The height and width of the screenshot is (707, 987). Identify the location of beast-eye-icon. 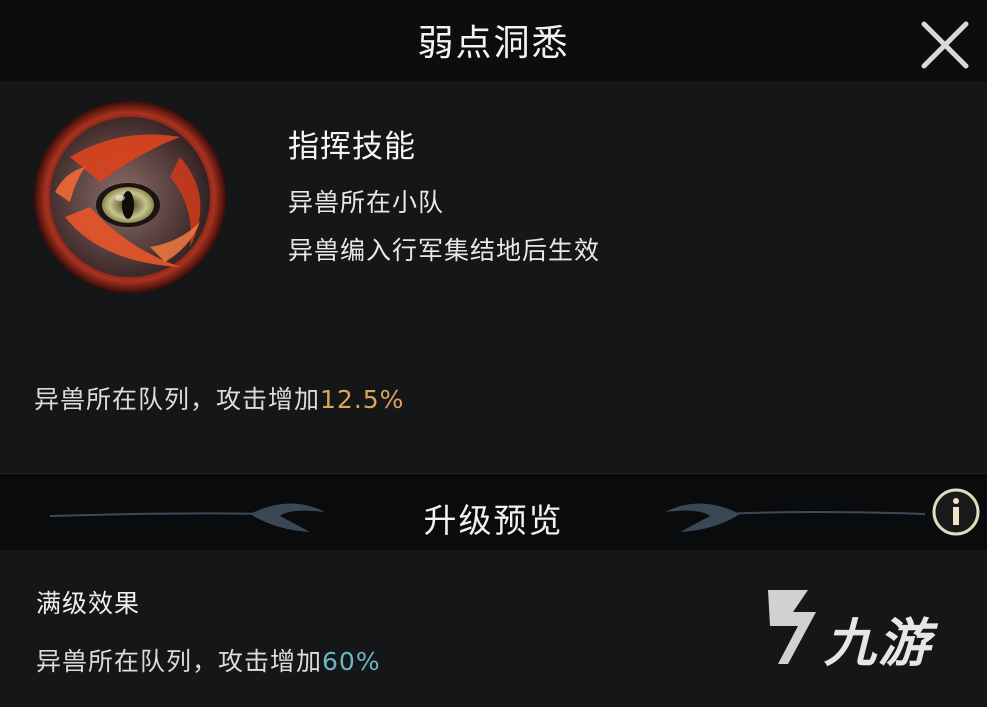
(130, 197).